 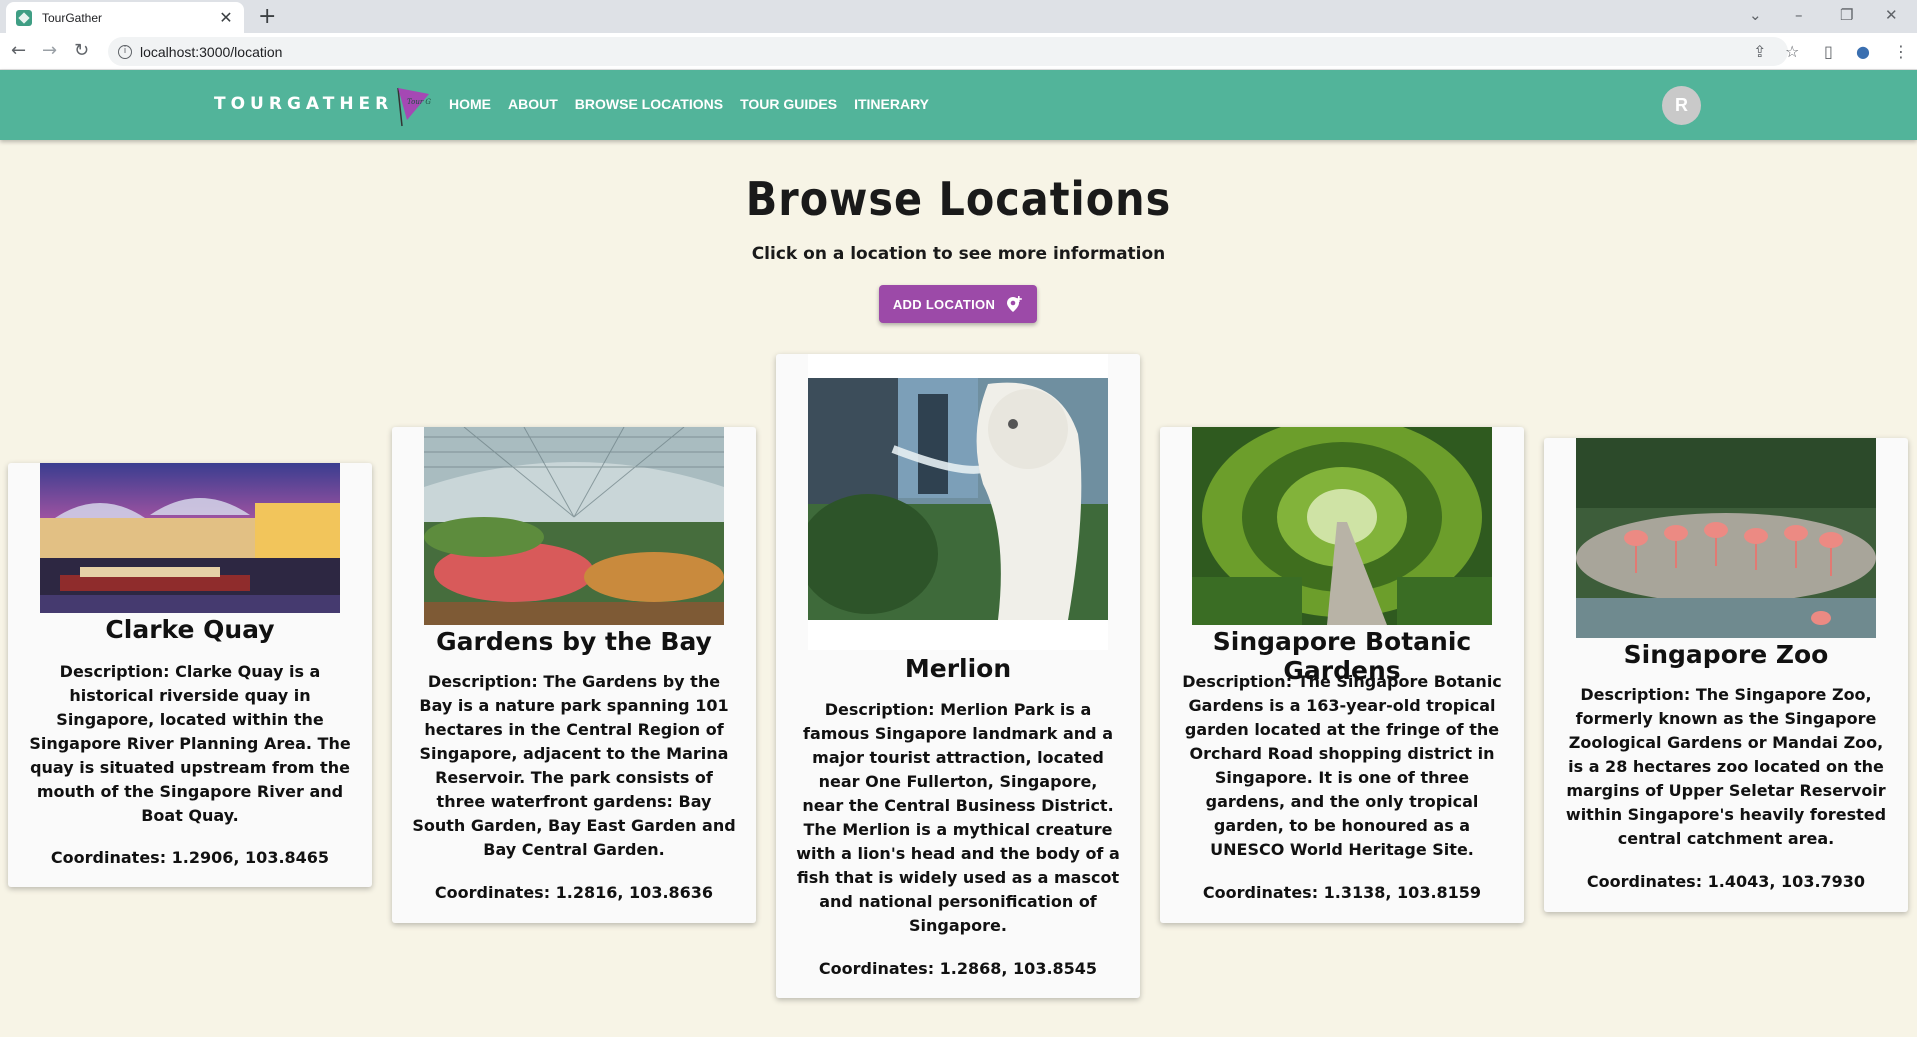 What do you see at coordinates (574, 526) in the screenshot?
I see `gardens-by-the-bay-image` at bounding box center [574, 526].